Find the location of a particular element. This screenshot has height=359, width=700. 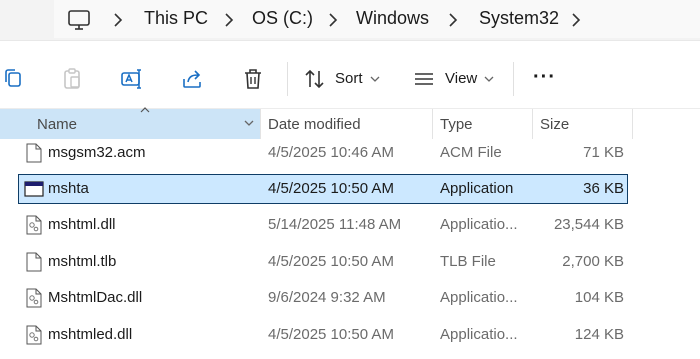

file-name: mshtmled.dll is located at coordinates (90, 334).